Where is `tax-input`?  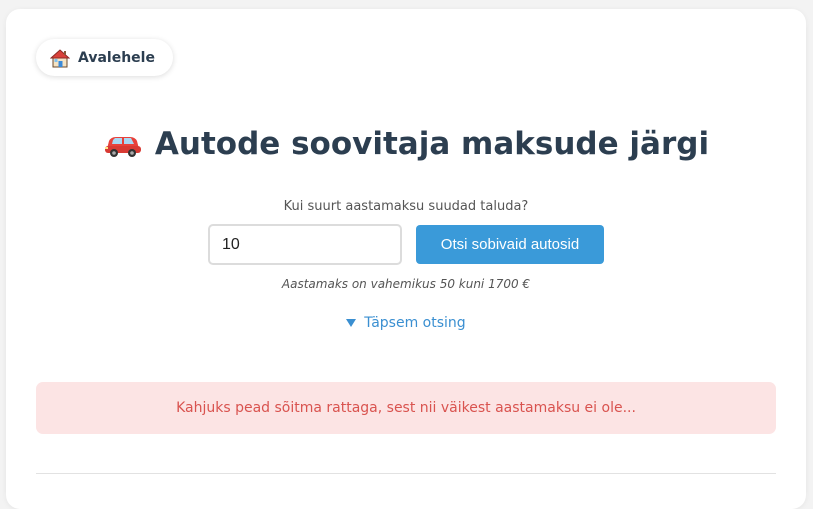 tax-input is located at coordinates (305, 244).